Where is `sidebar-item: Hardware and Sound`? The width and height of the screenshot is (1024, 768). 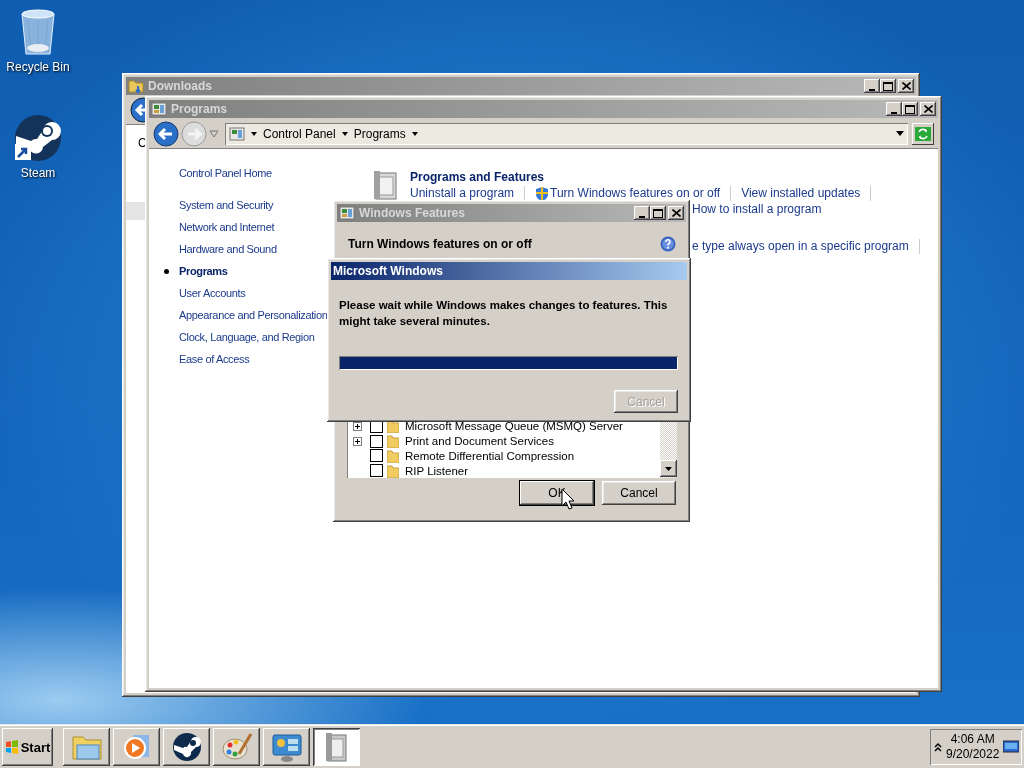
sidebar-item: Hardware and Sound is located at coordinates (228, 249).